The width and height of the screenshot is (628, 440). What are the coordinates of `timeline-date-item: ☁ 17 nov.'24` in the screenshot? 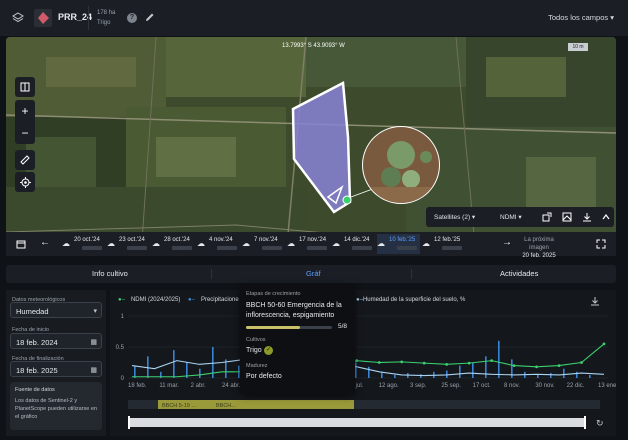 It's located at (308, 244).